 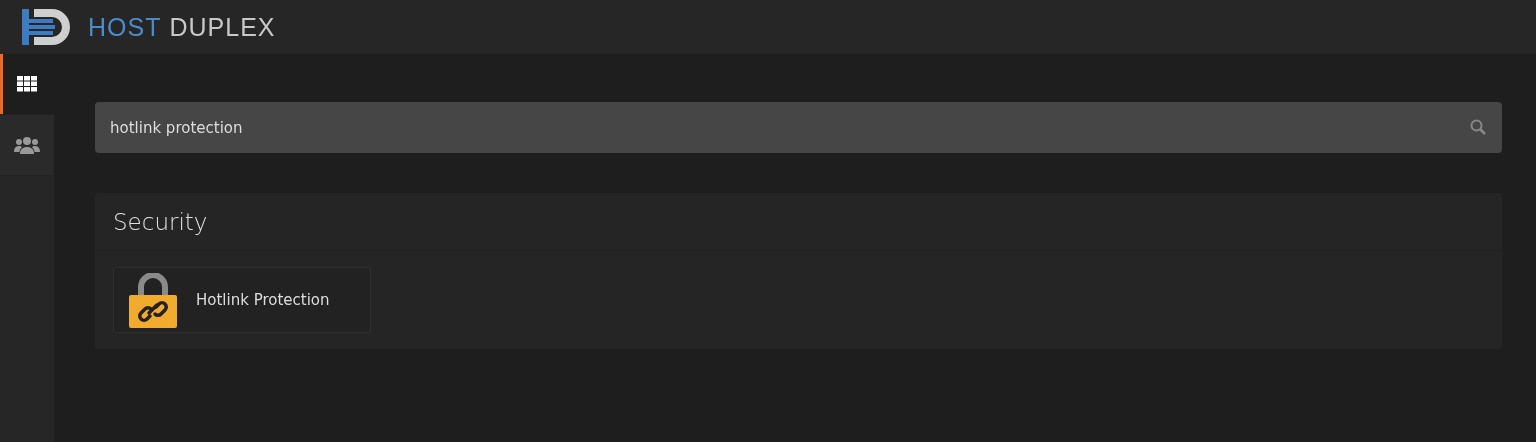 What do you see at coordinates (153, 300) in the screenshot?
I see `padlock-link-icon` at bounding box center [153, 300].